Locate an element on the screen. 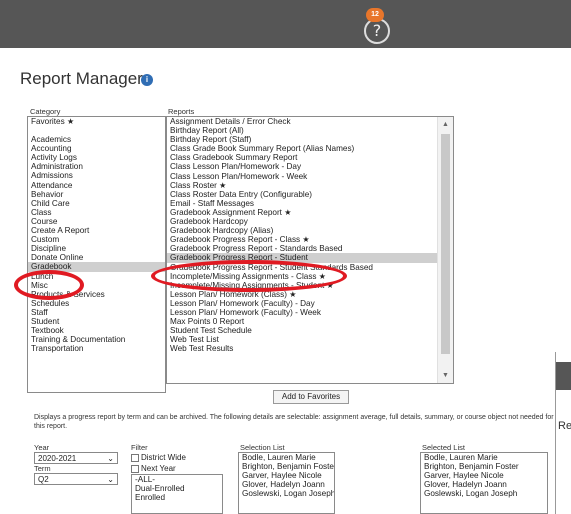  scroll-up-icon: ▲ is located at coordinates (445, 124).